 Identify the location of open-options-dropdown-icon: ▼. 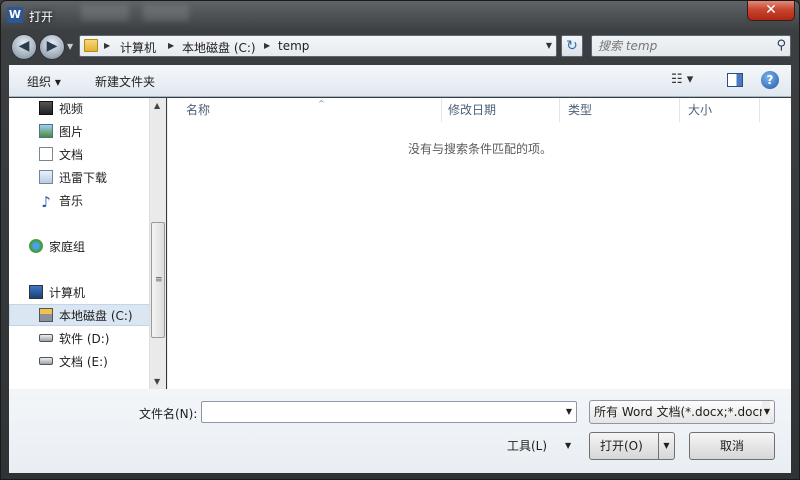
(666, 446).